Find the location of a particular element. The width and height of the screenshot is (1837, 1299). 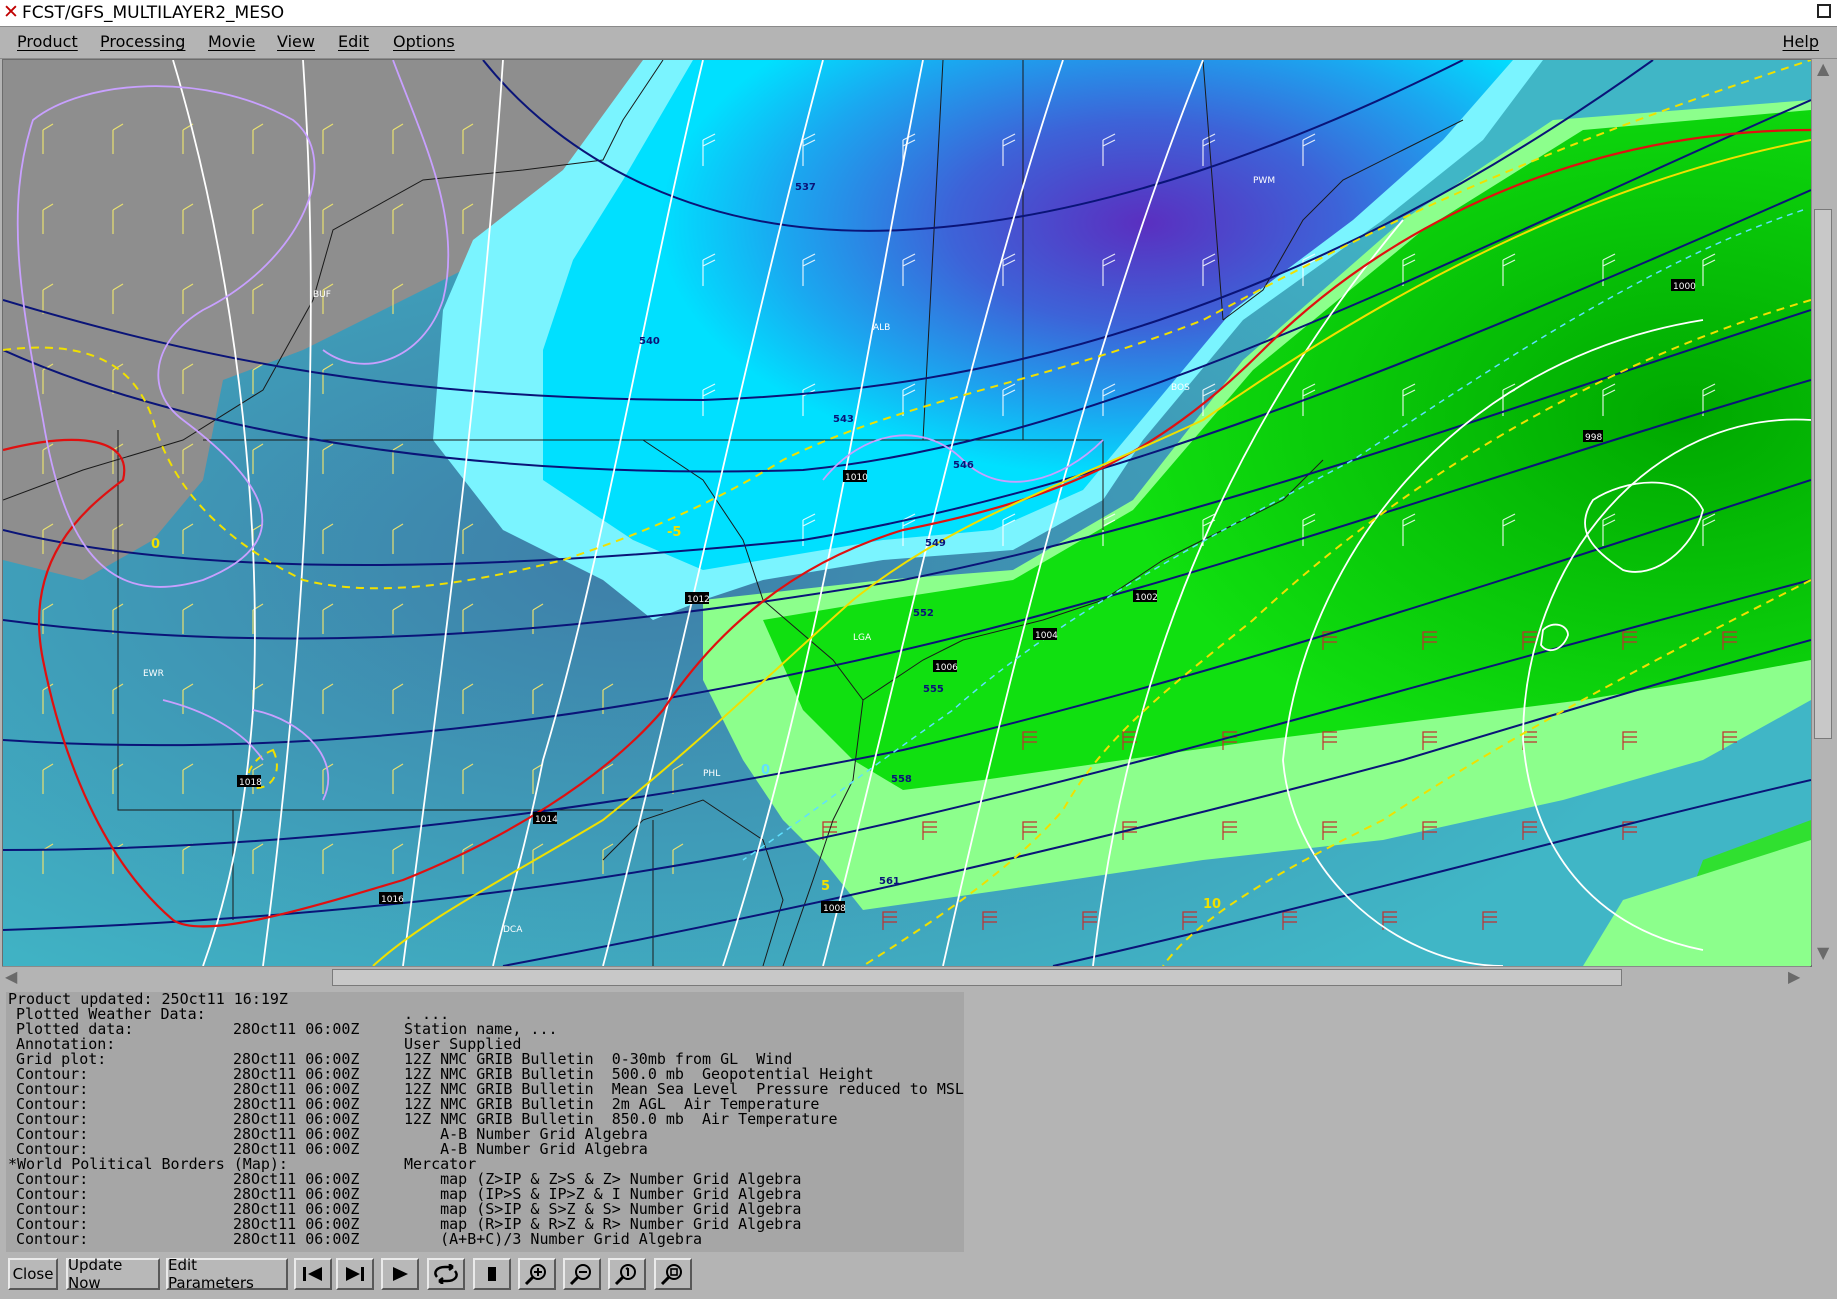

window-title: FCST/GFS_MULTILAYER2_MESO is located at coordinates (153, 13).